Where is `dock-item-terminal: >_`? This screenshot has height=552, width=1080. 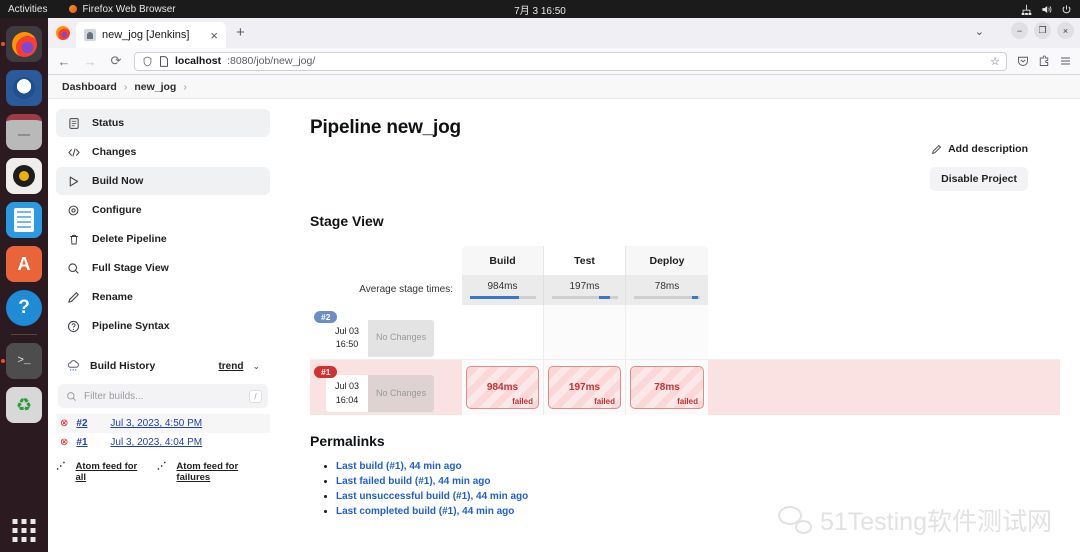
dock-item-terminal: >_ is located at coordinates (21, 361).